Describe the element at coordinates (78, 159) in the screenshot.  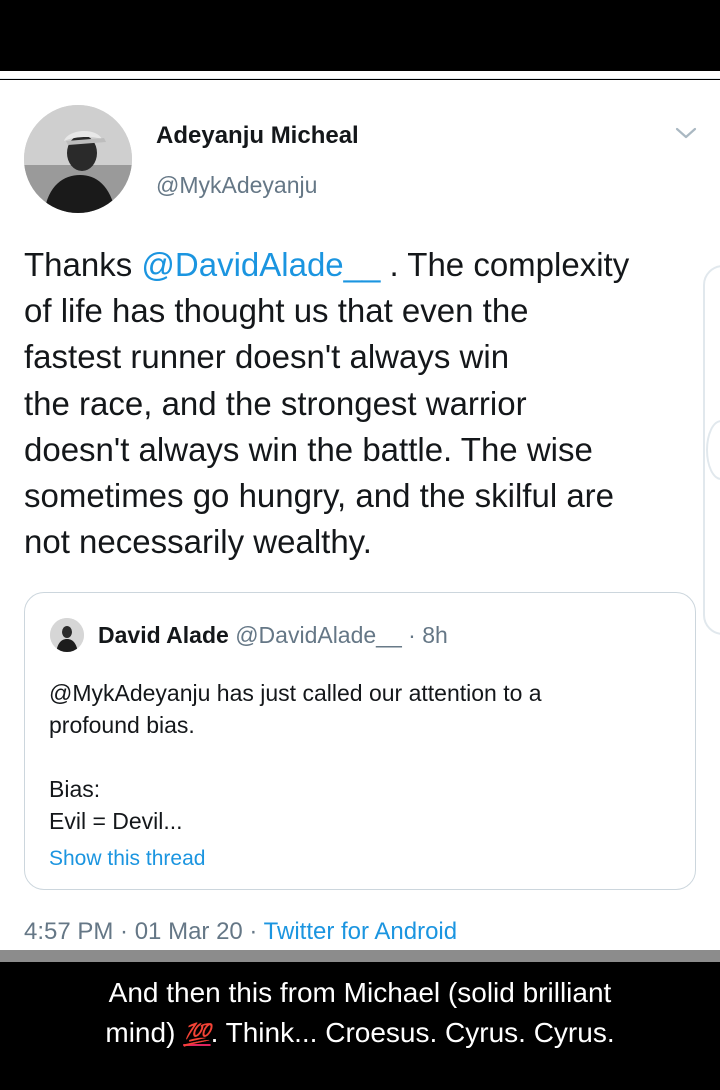
I see `author-avatar` at that location.